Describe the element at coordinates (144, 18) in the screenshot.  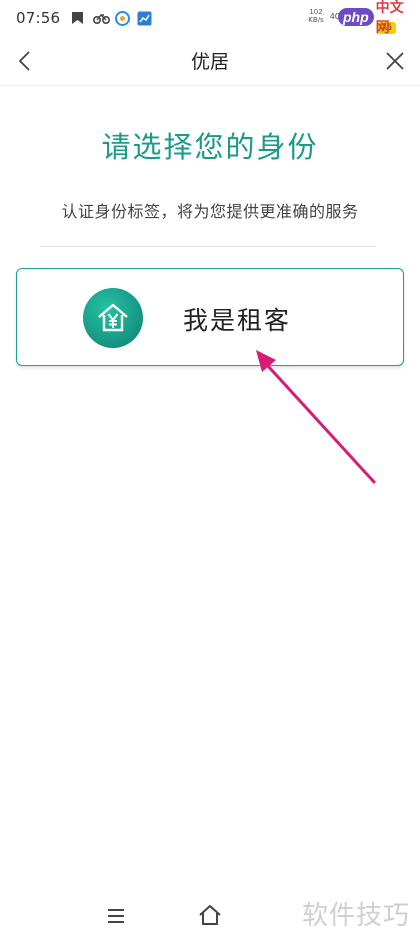
I see `chart-app-icon` at that location.